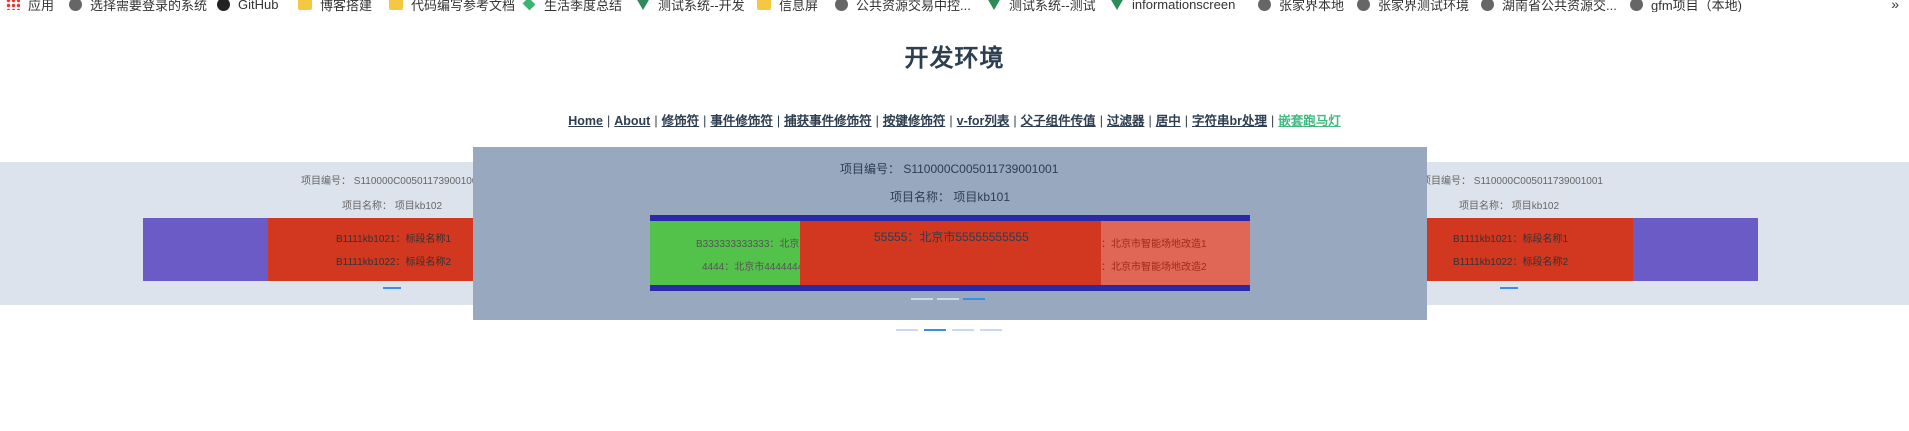  Describe the element at coordinates (258, 6) in the screenshot. I see `bookmark-label: GitHub` at that location.